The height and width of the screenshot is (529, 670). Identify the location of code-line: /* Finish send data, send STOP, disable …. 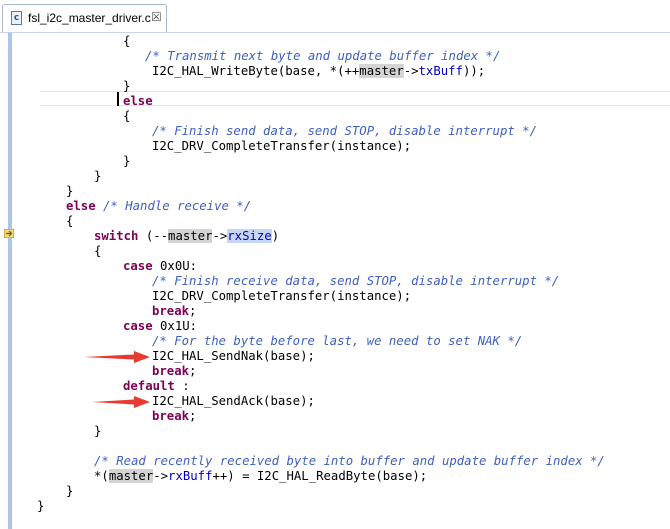
(344, 131).